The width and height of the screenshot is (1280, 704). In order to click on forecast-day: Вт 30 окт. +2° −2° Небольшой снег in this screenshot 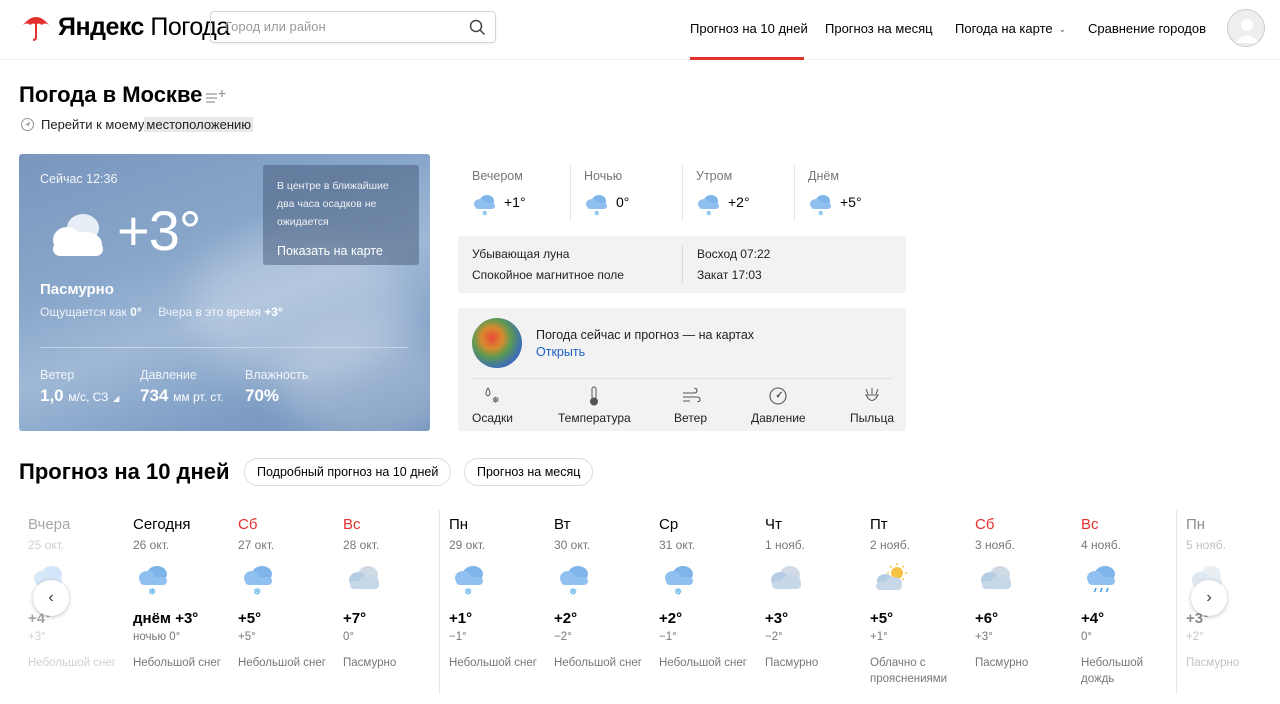, I will do `click(604, 592)`.